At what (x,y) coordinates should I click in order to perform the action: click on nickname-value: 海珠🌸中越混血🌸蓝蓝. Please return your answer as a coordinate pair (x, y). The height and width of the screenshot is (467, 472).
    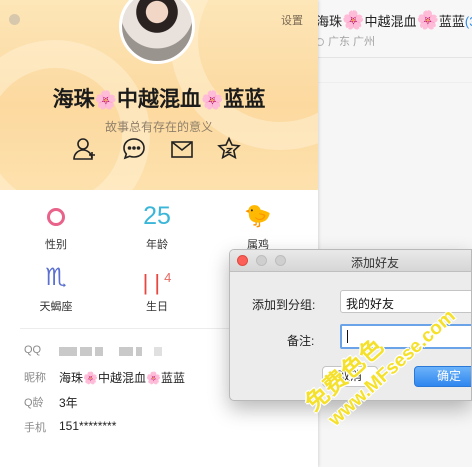
    Looking at the image, I should click on (122, 377).